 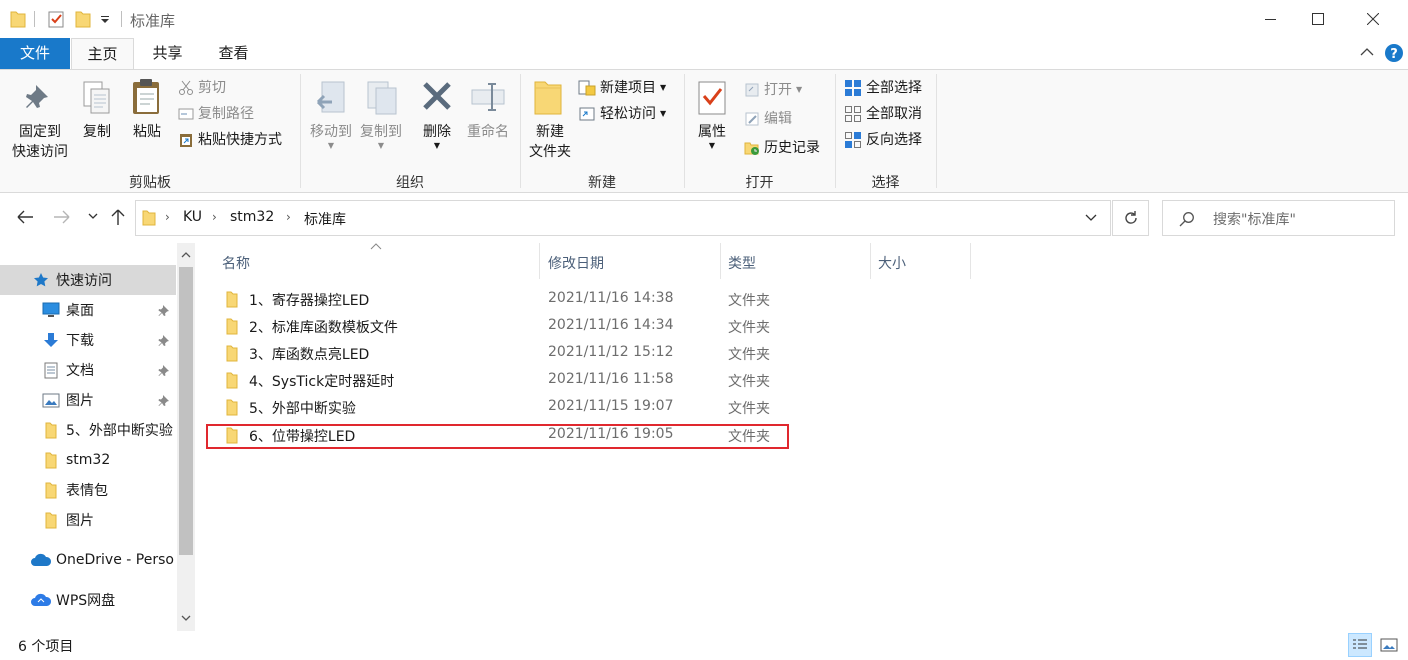 What do you see at coordinates (25, 217) in the screenshot?
I see `back-icon` at bounding box center [25, 217].